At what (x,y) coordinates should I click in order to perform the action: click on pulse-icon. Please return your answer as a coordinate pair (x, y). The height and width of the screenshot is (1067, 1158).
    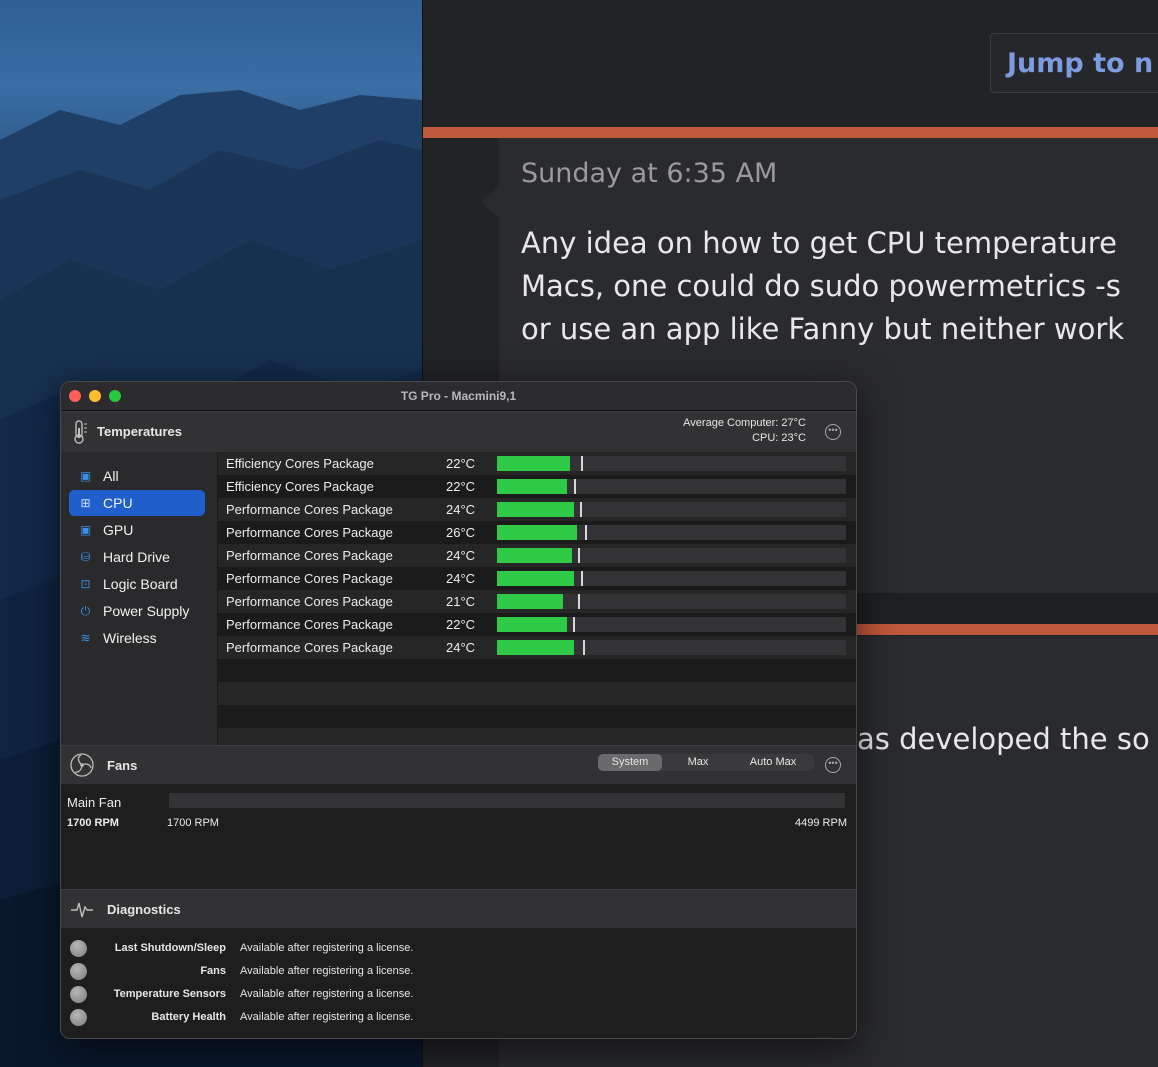
    Looking at the image, I should click on (82, 910).